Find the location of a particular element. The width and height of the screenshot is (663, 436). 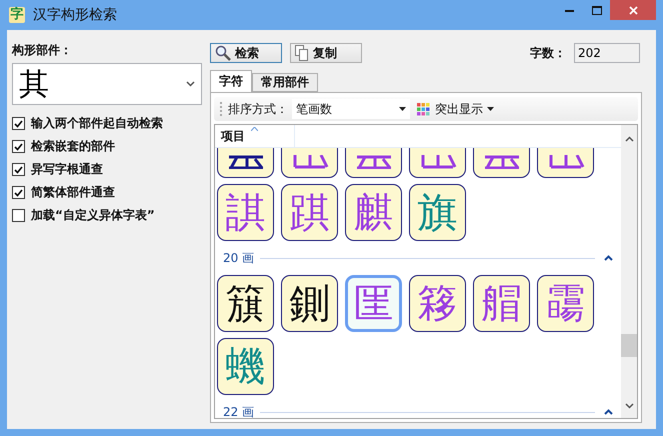

count-label: 字数： is located at coordinates (548, 53).